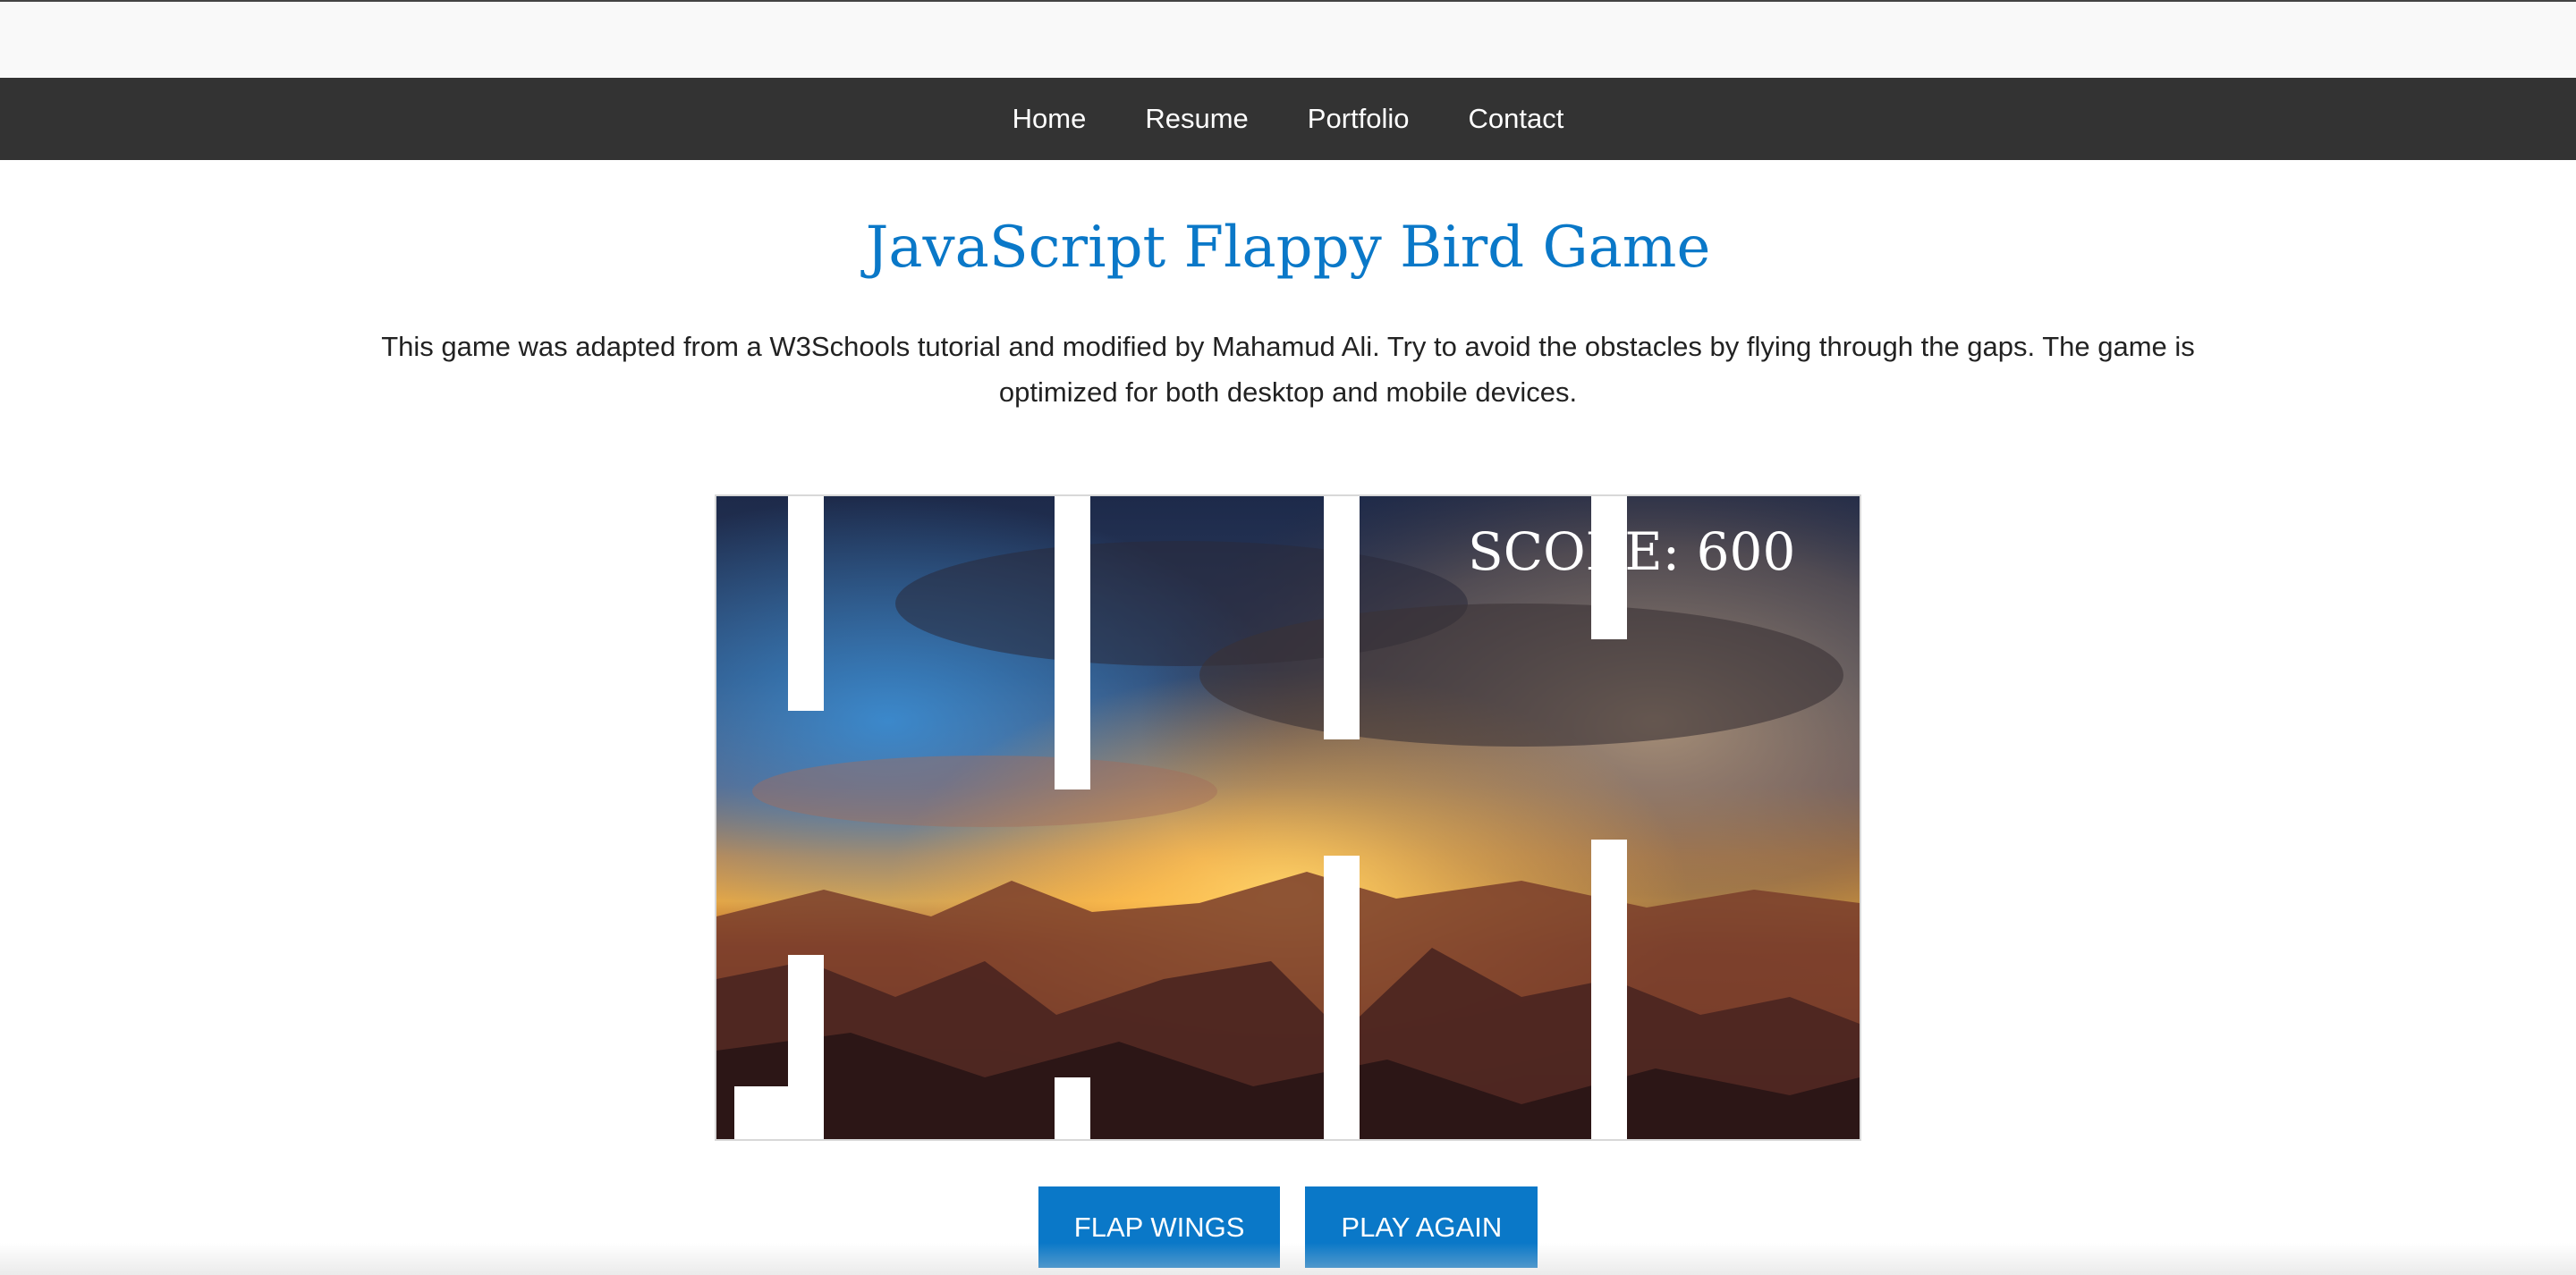  What do you see at coordinates (1288, 39) in the screenshot?
I see `browser-top-bar` at bounding box center [1288, 39].